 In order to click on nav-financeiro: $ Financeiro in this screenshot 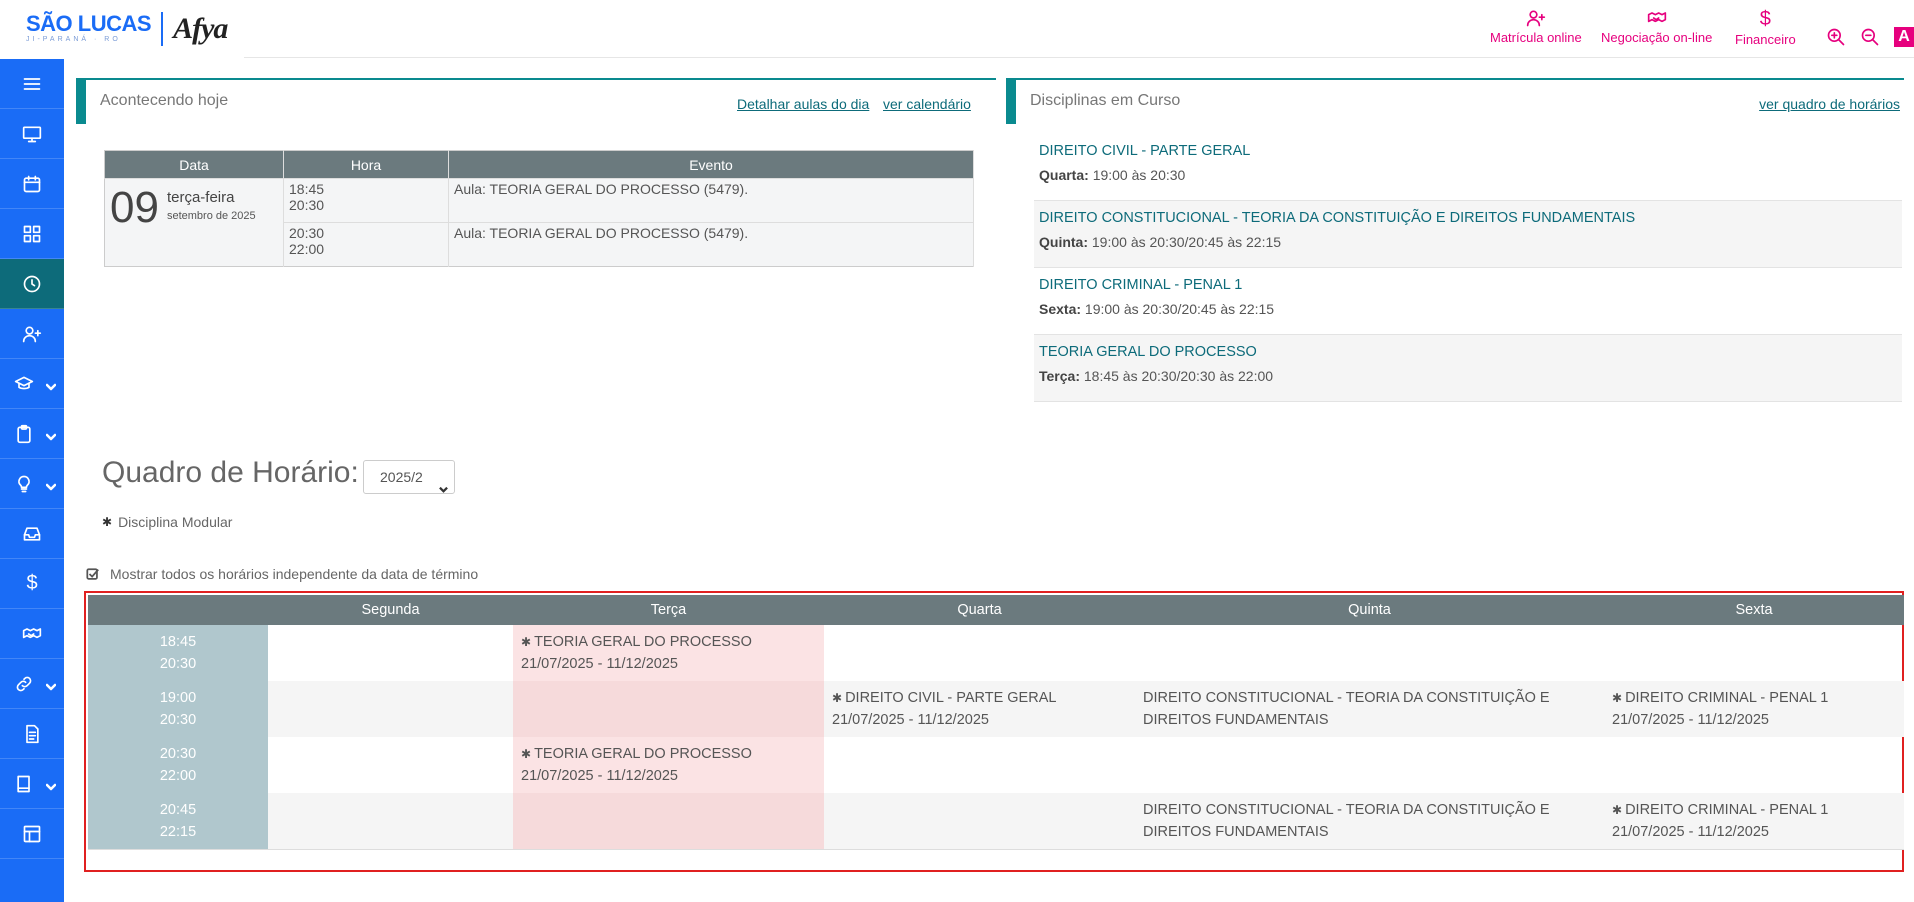, I will do `click(1765, 27)`.